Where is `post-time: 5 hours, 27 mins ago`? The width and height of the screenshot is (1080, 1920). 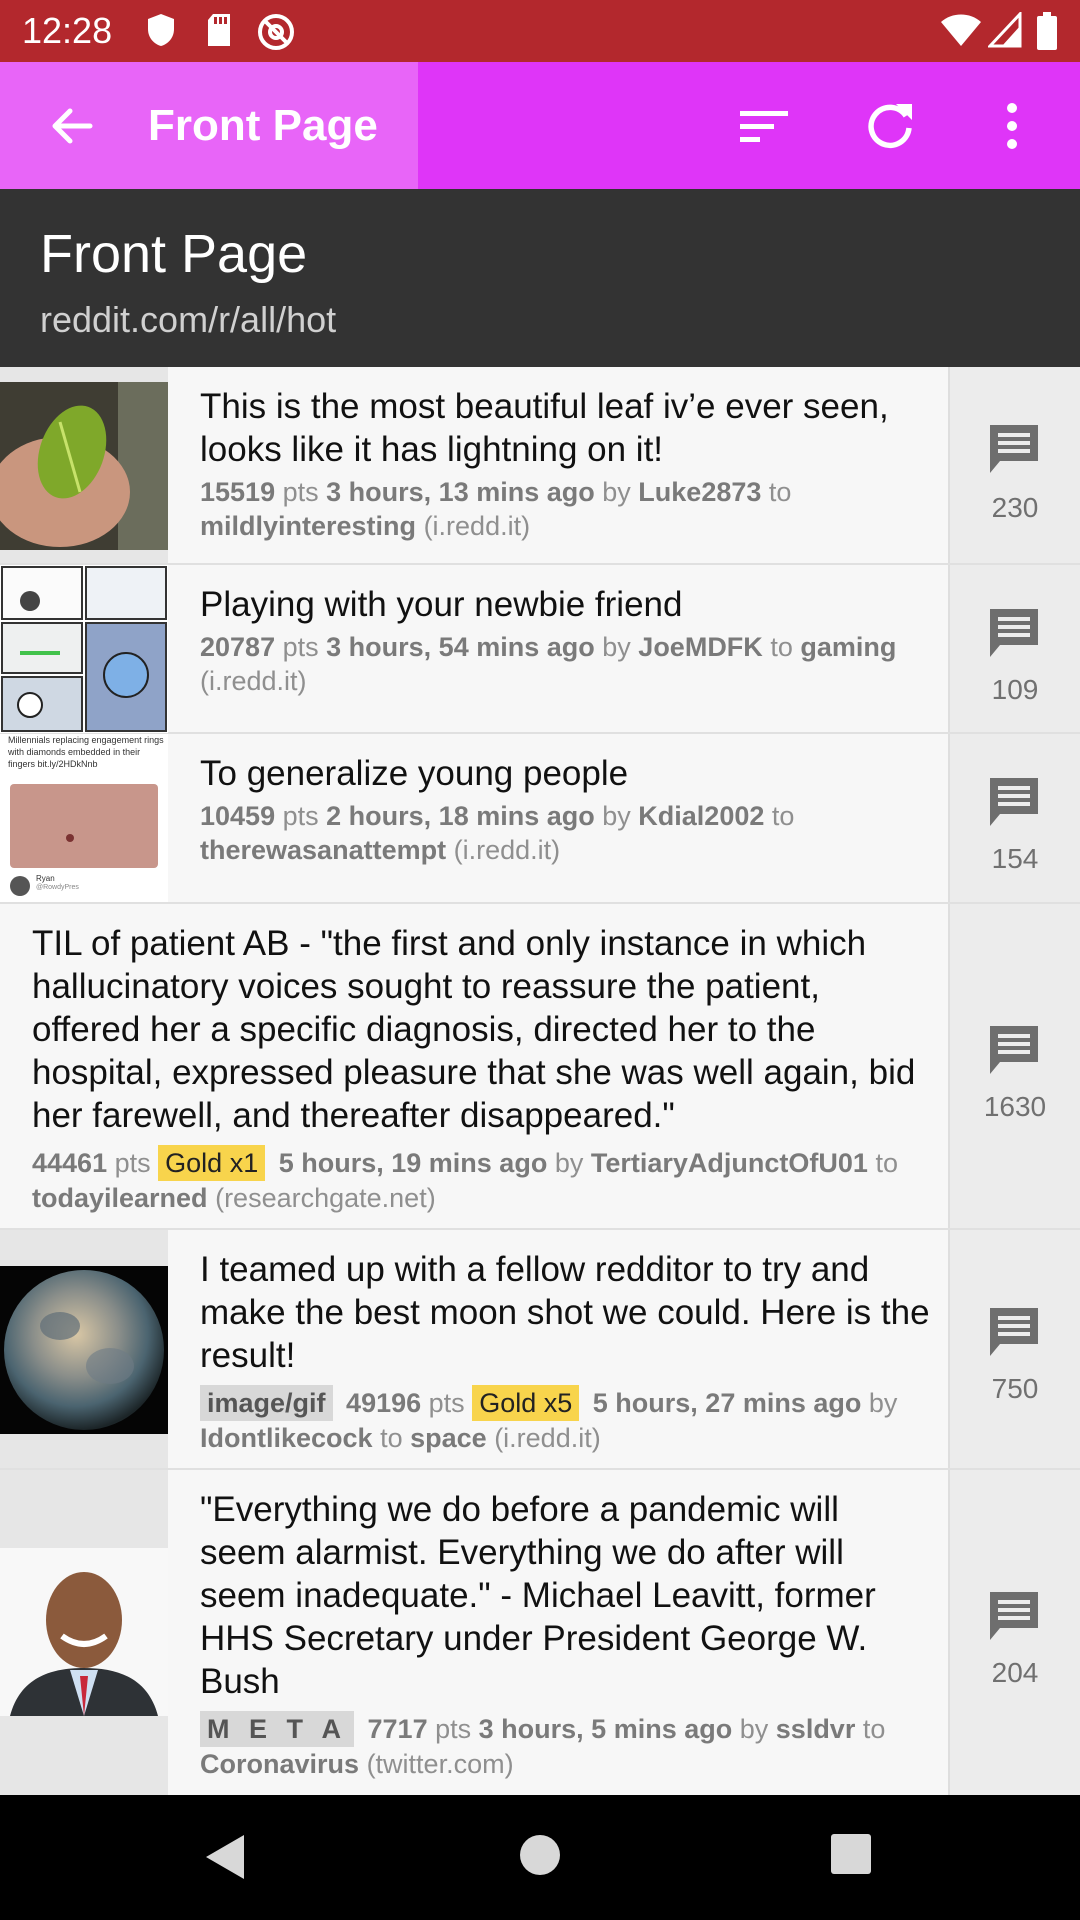 post-time: 5 hours, 27 mins ago is located at coordinates (727, 1403).